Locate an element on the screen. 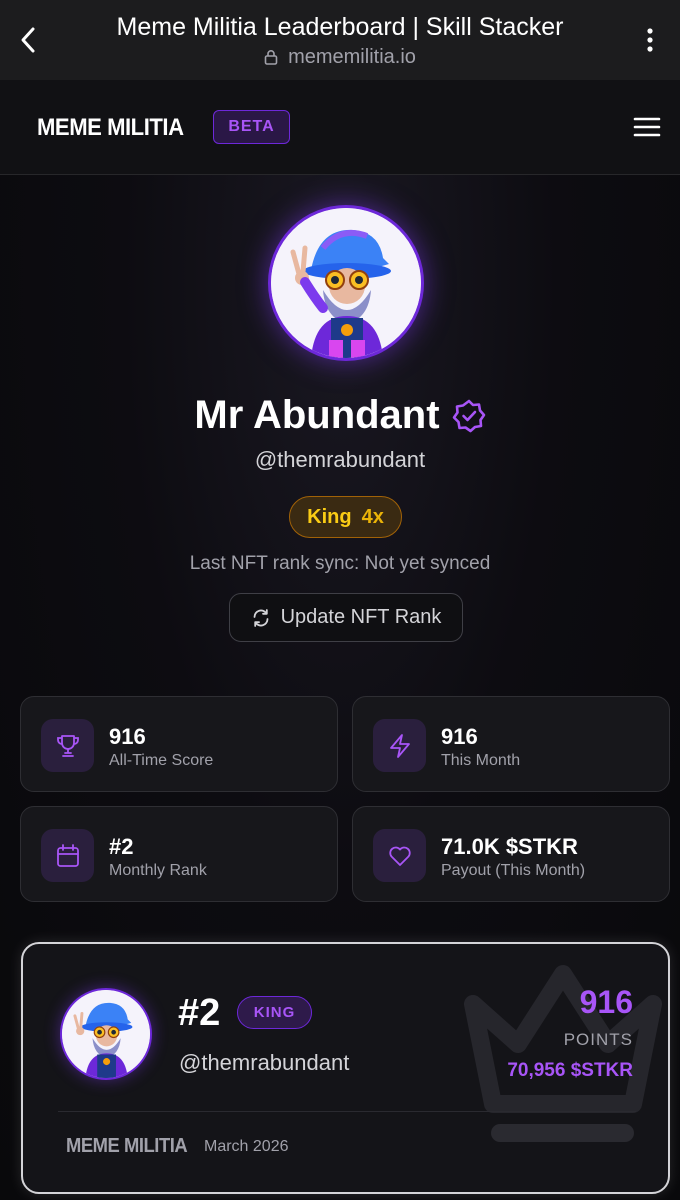 The width and height of the screenshot is (680, 1200). chevron-left-icon is located at coordinates (28, 40).